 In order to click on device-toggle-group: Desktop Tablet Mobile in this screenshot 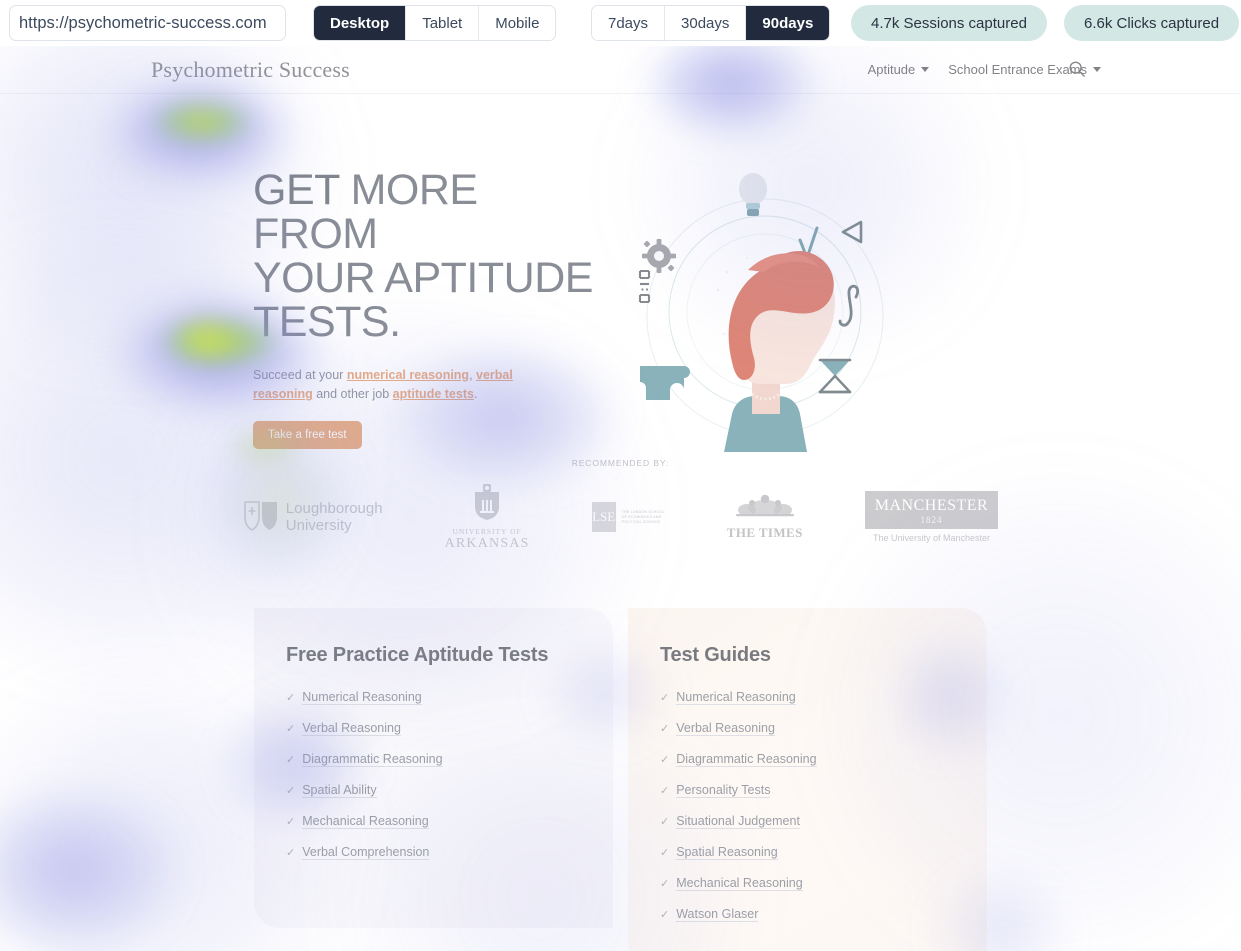, I will do `click(435, 23)`.